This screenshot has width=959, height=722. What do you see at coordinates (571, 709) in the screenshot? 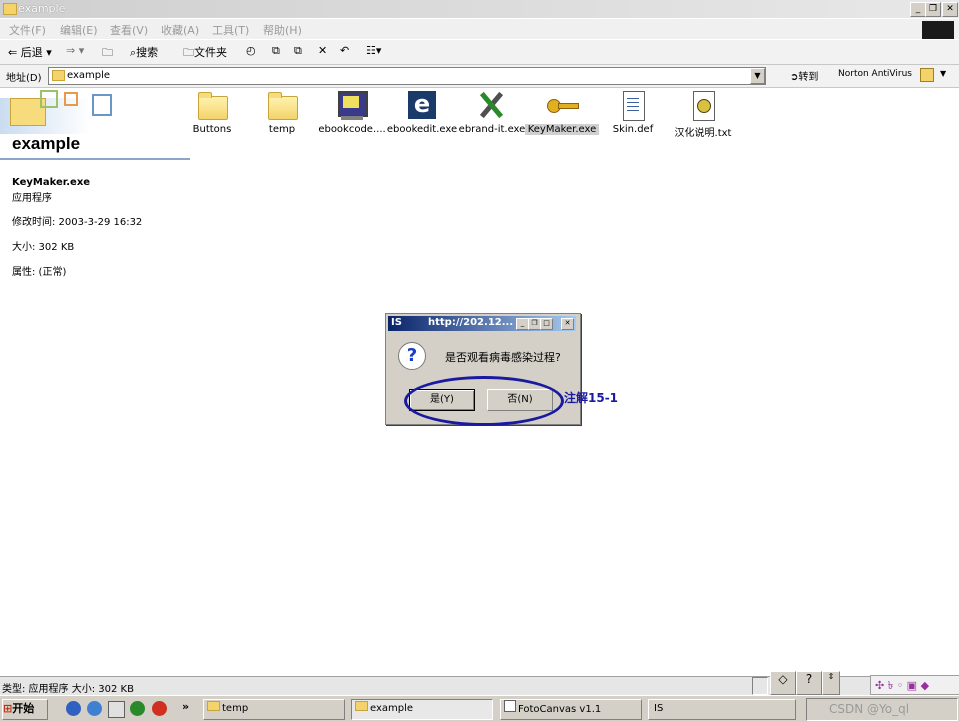
I see `task-fotocanvas: FotoCanvas v1.1` at bounding box center [571, 709].